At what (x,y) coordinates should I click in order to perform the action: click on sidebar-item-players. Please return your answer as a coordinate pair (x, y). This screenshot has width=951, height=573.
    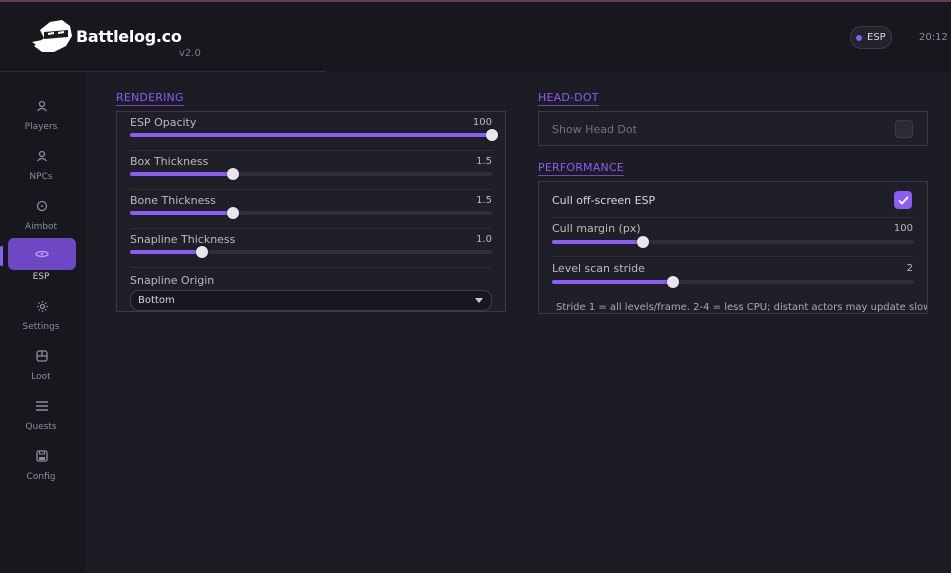
    Looking at the image, I should click on (42, 106).